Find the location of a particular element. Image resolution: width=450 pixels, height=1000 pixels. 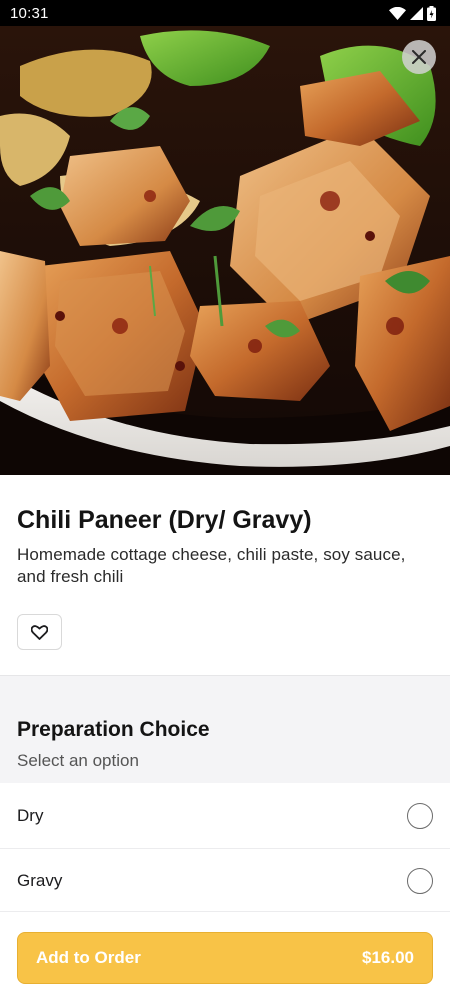

add-to-order-button: Add to Order $16.00 is located at coordinates (225, 958).